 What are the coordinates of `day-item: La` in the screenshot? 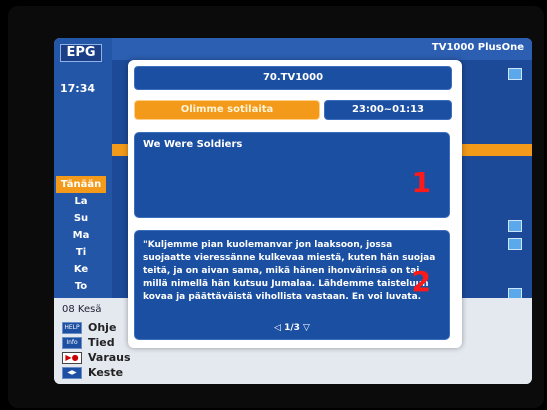 It's located at (81, 201).